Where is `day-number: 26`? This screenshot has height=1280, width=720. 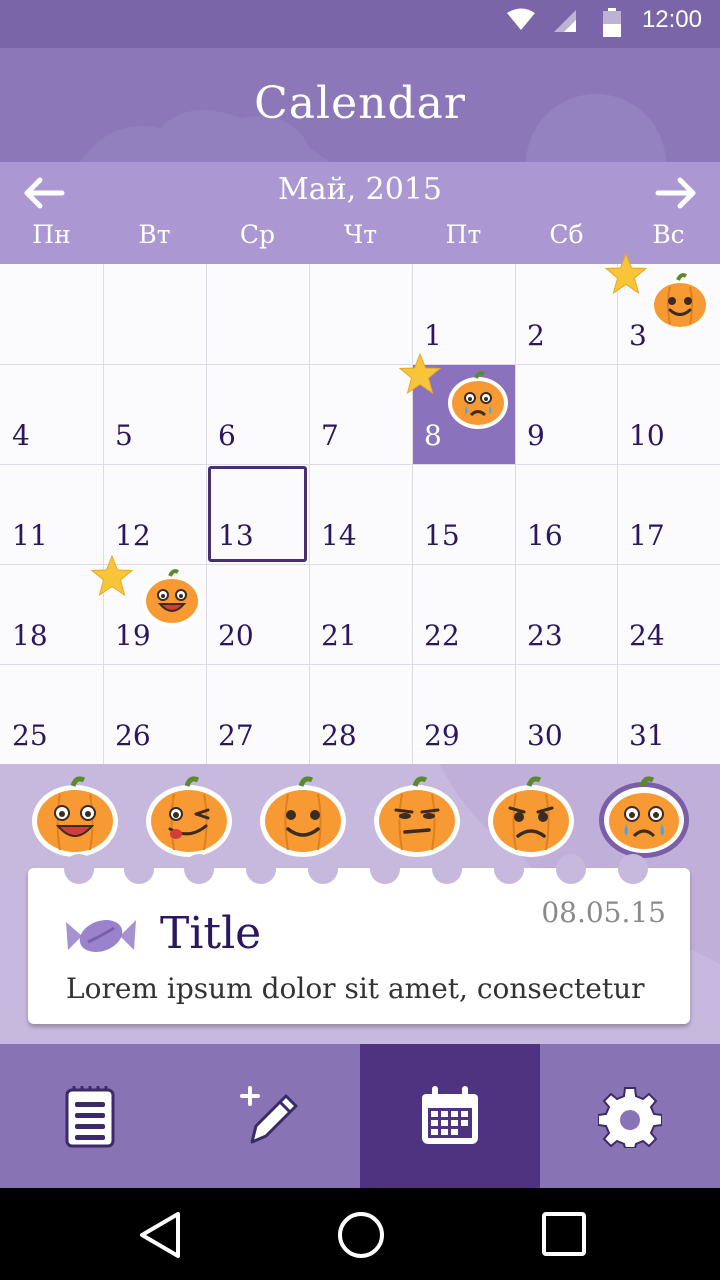 day-number: 26 is located at coordinates (133, 735).